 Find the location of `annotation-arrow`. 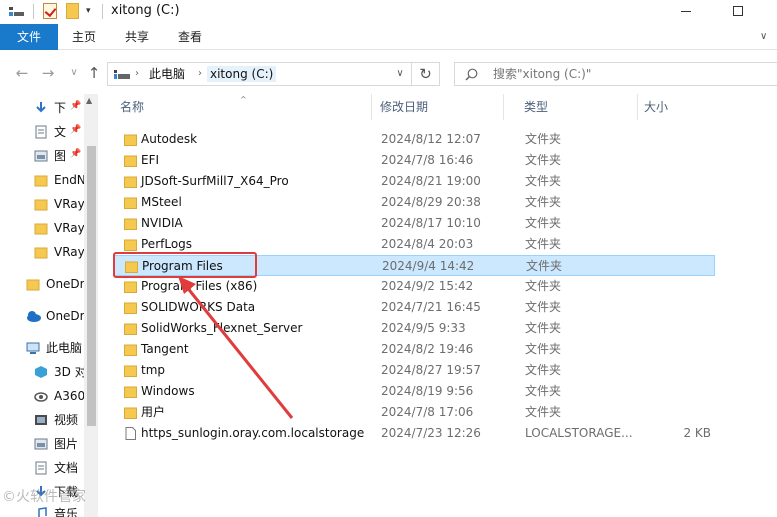

annotation-arrow is located at coordinates (236, 347).